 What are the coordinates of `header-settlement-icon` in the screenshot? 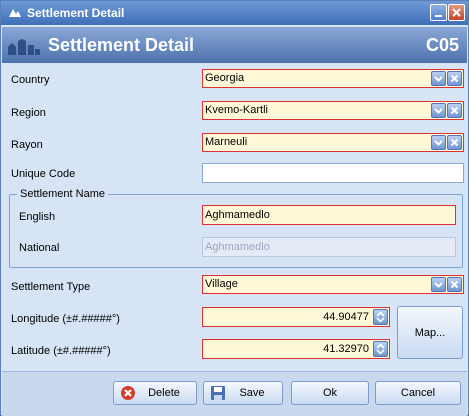 It's located at (24, 47).